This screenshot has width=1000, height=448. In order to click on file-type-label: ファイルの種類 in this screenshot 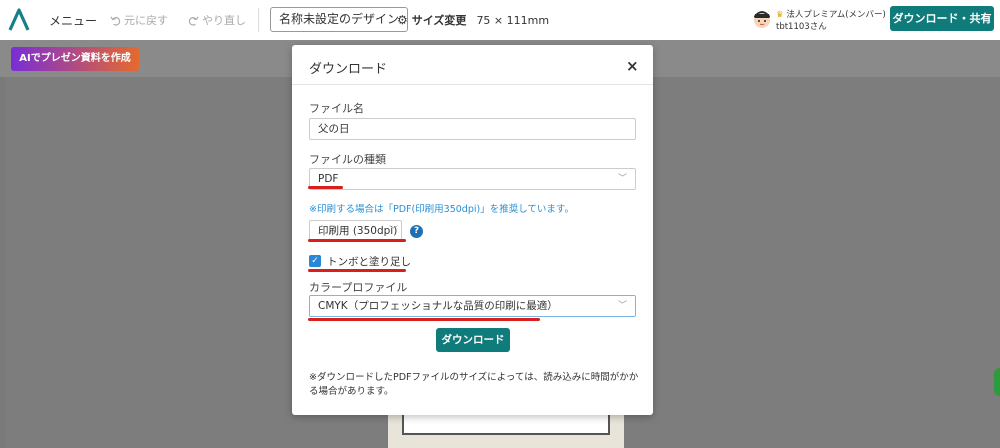, I will do `click(347, 159)`.